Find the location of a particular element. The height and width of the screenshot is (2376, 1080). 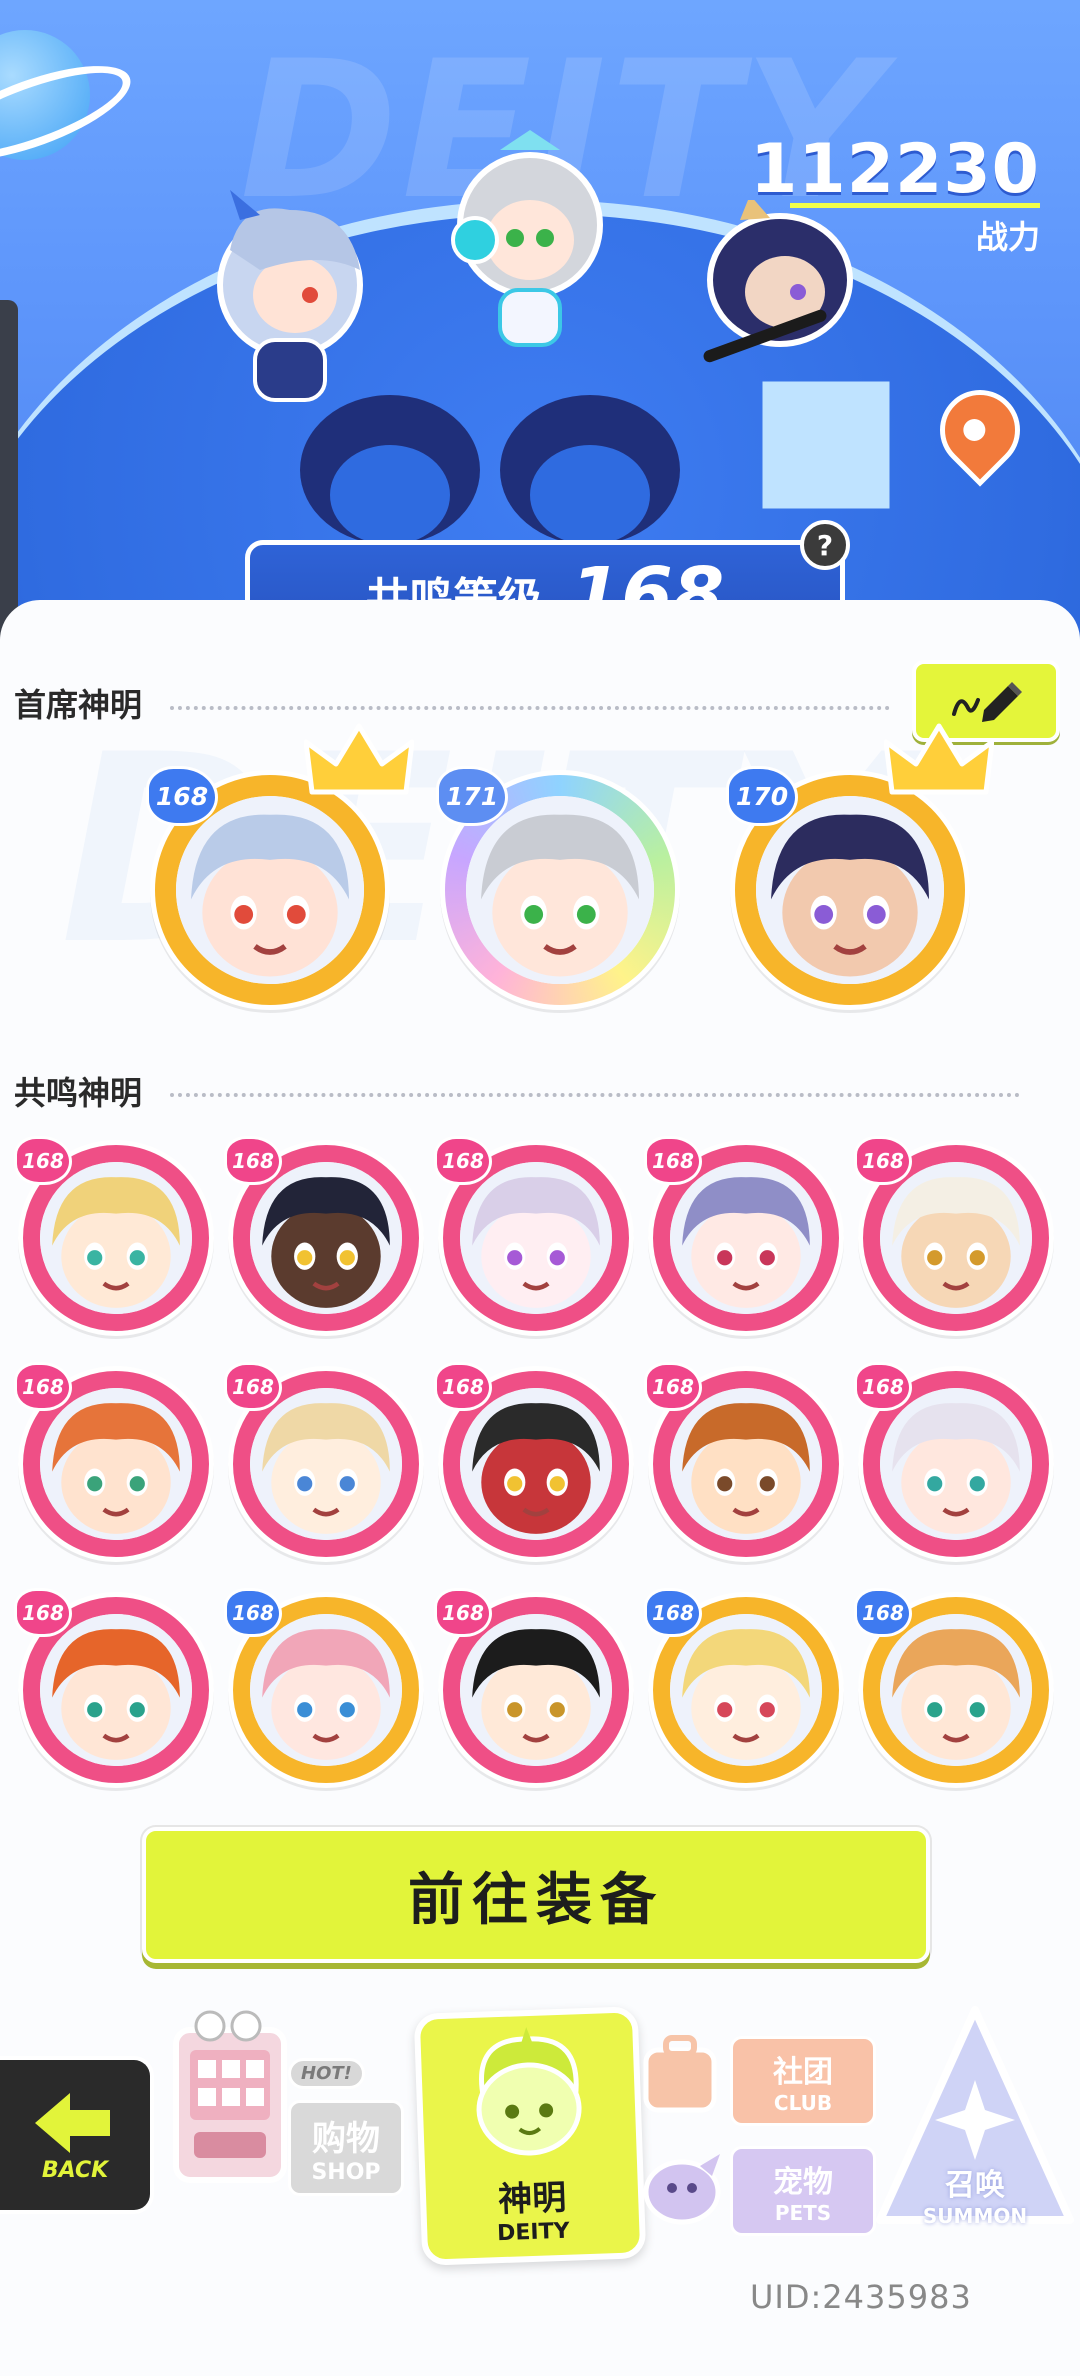

deity-label-cn: 神明 is located at coordinates (532, 2199).